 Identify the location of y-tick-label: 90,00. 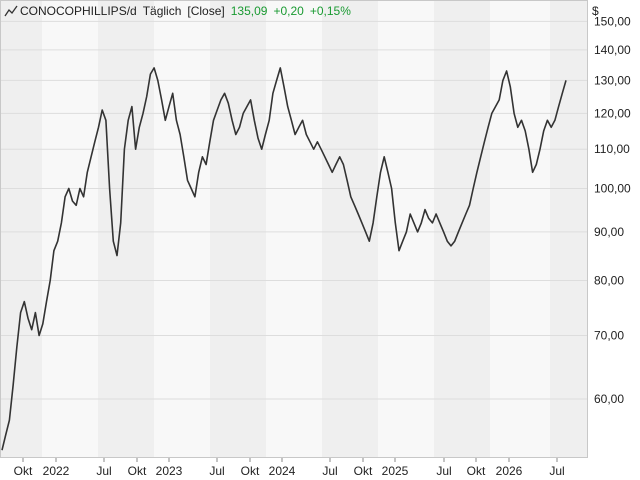
(609, 232).